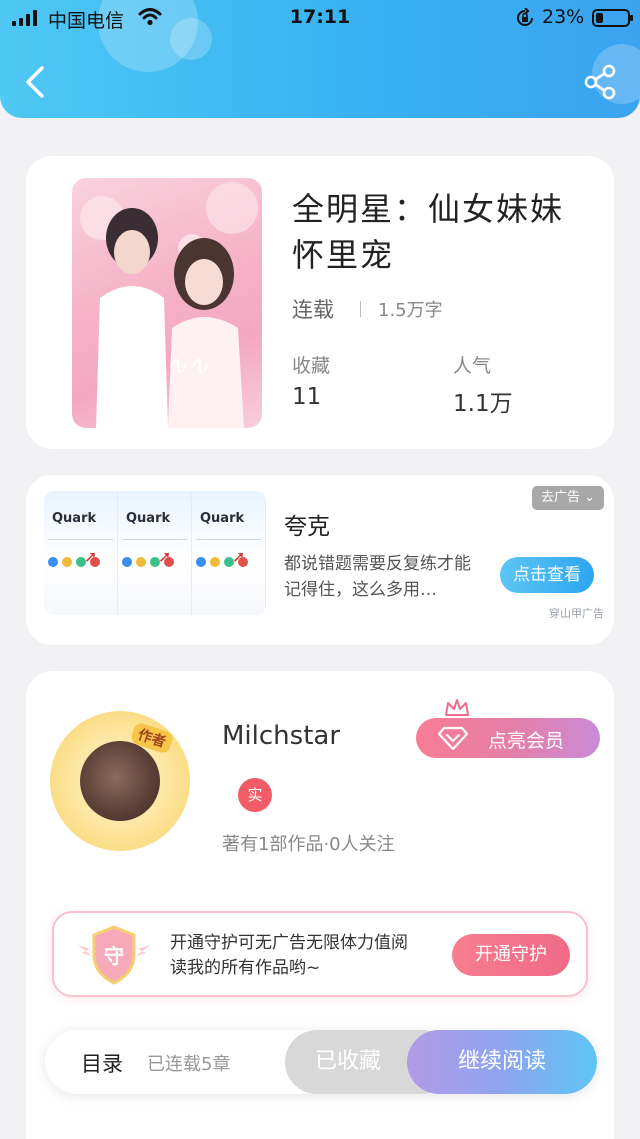  I want to click on book-status: 连载, so click(313, 310).